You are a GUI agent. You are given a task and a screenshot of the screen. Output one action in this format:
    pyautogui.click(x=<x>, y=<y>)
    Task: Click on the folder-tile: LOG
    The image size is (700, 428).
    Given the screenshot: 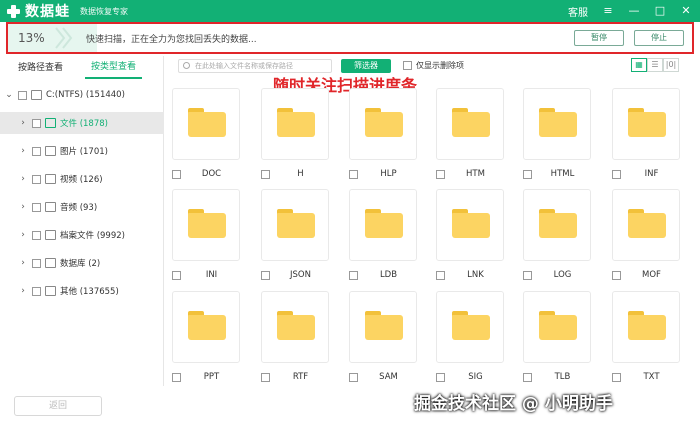 What is the action you would take?
    pyautogui.click(x=557, y=234)
    